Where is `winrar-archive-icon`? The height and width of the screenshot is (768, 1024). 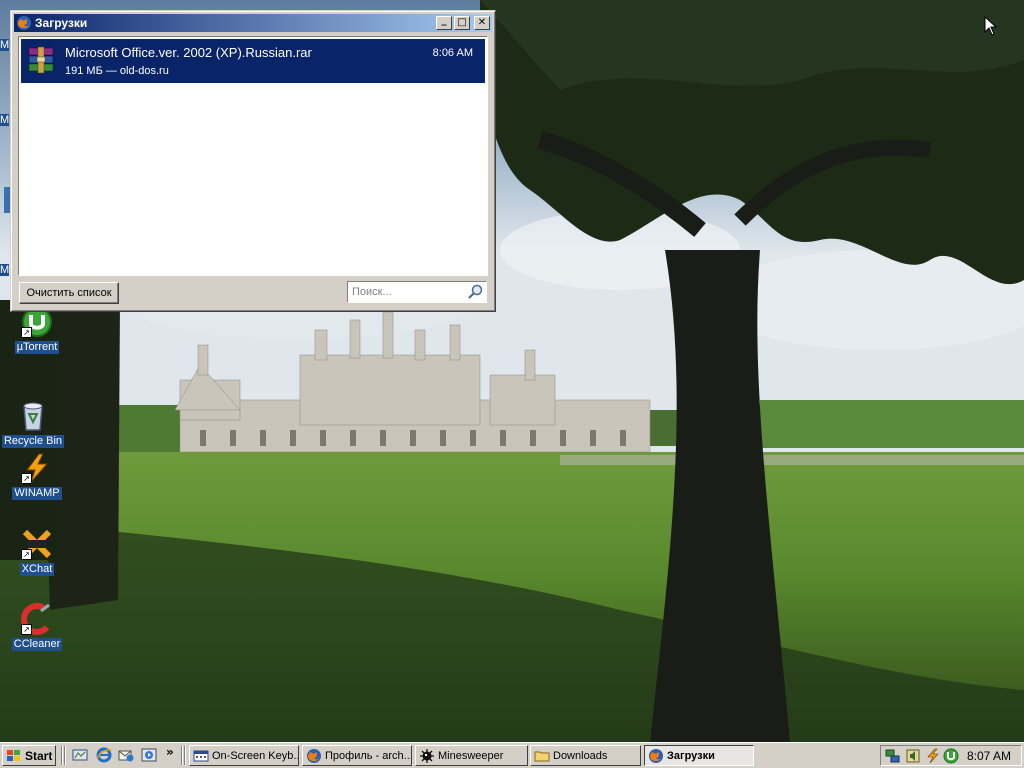
winrar-archive-icon is located at coordinates (41, 60).